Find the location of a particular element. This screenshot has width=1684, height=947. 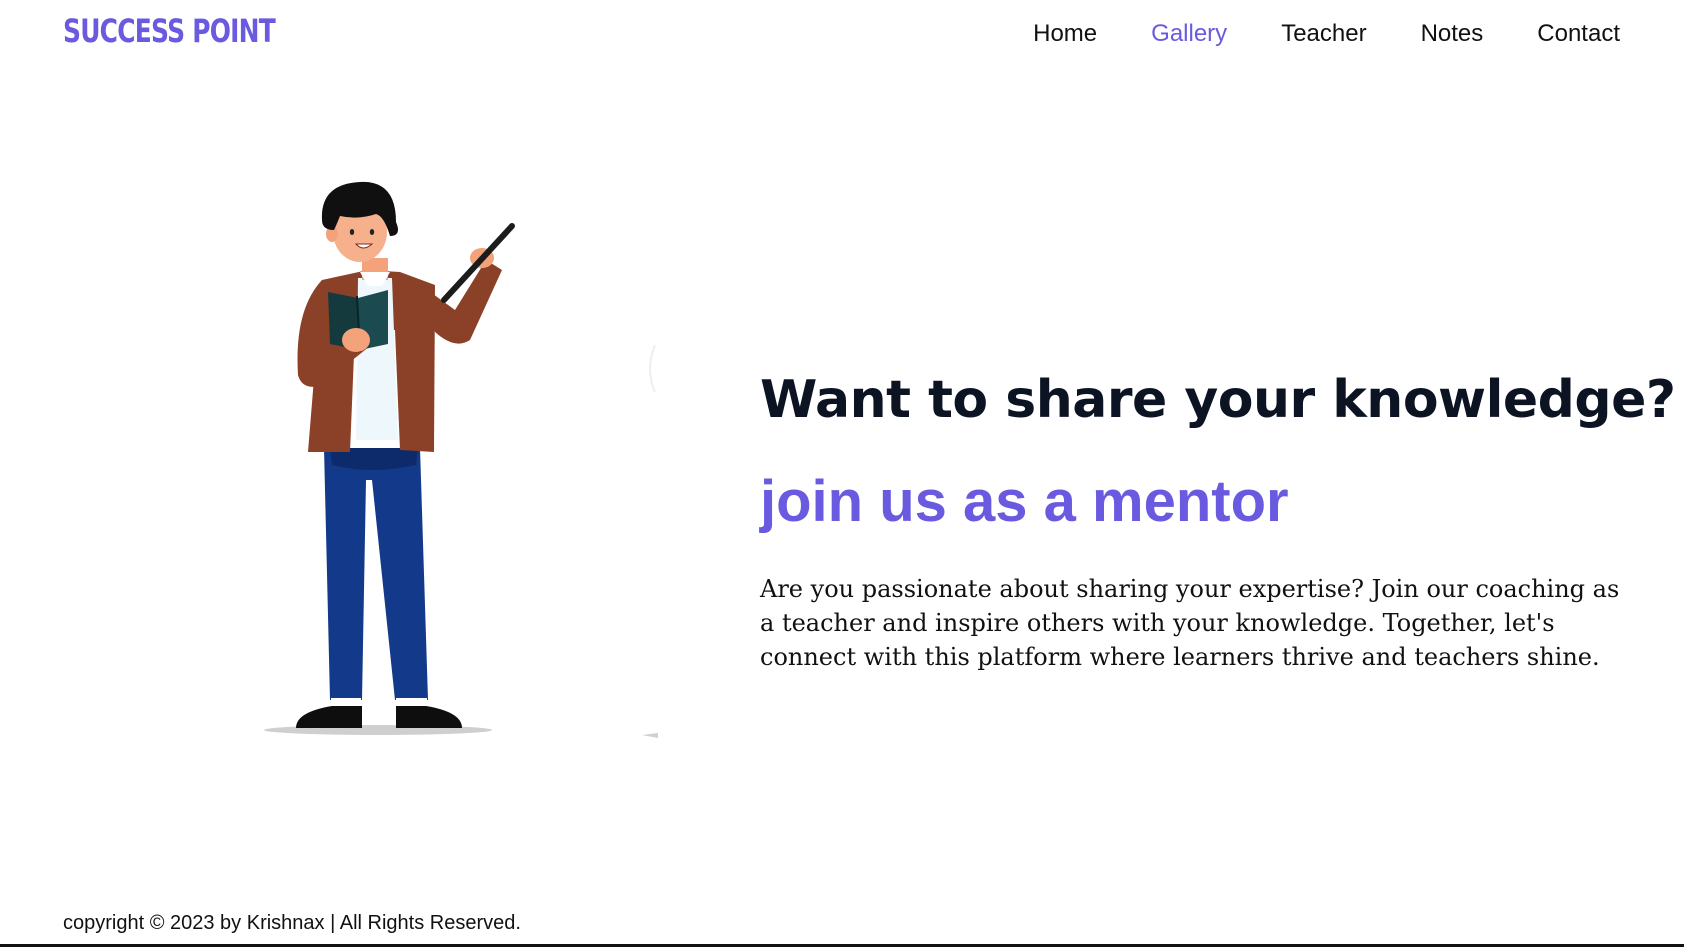

nav-link-gallery: Gallery is located at coordinates (1189, 34).